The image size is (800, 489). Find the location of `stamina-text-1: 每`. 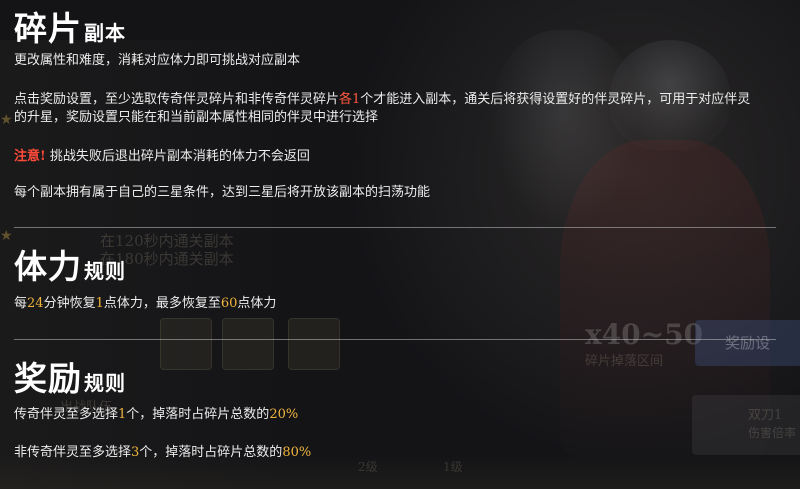

stamina-text-1: 每 is located at coordinates (21, 303).